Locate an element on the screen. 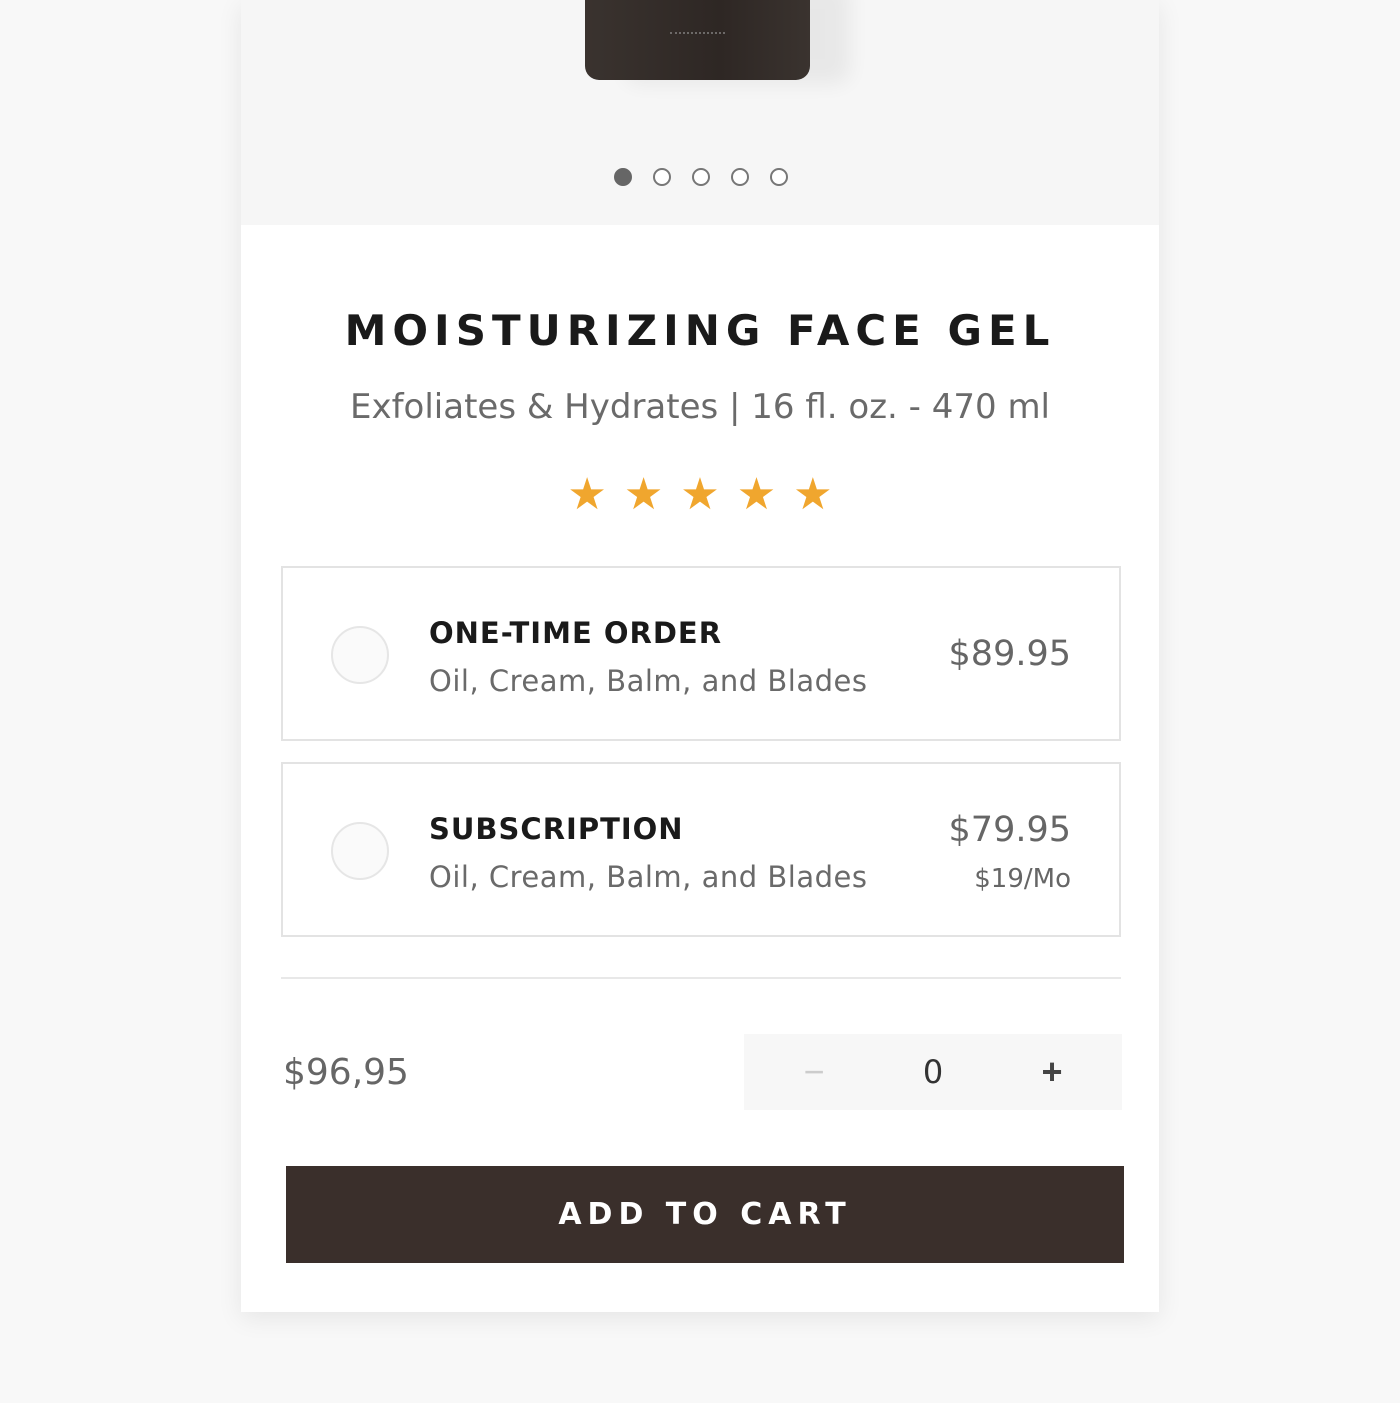 This screenshot has height=1403, width=1400. quantity-value: 0 is located at coordinates (933, 1072).